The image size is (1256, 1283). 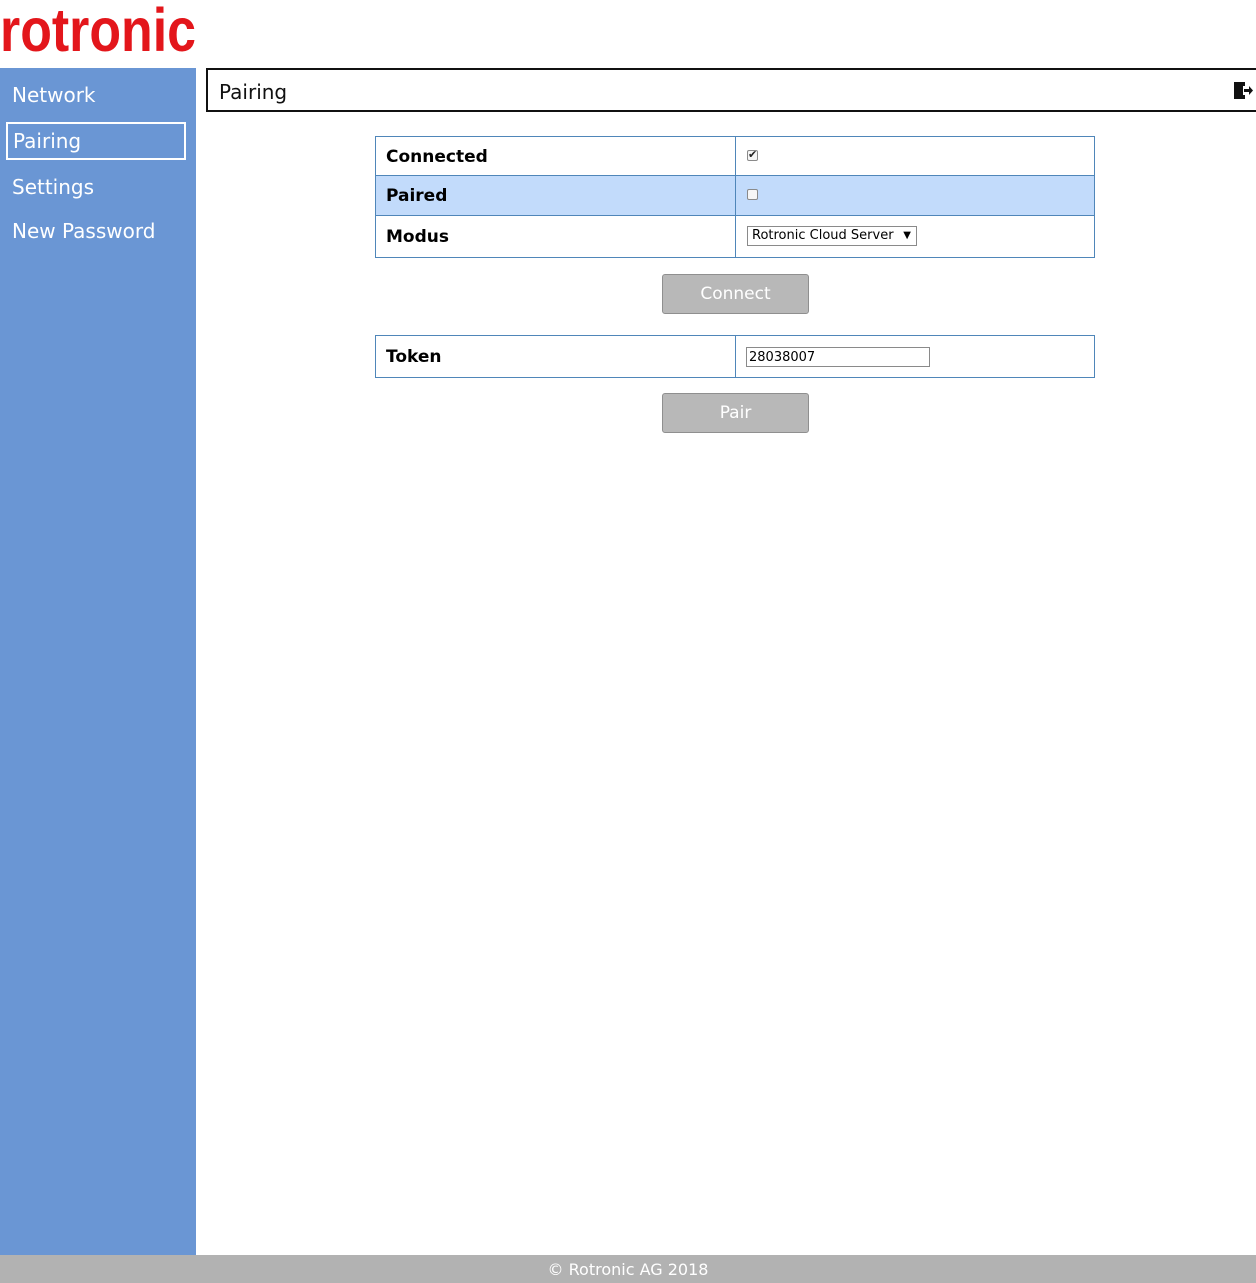 What do you see at coordinates (47, 141) in the screenshot?
I see `sidebar-item-label: Pairing` at bounding box center [47, 141].